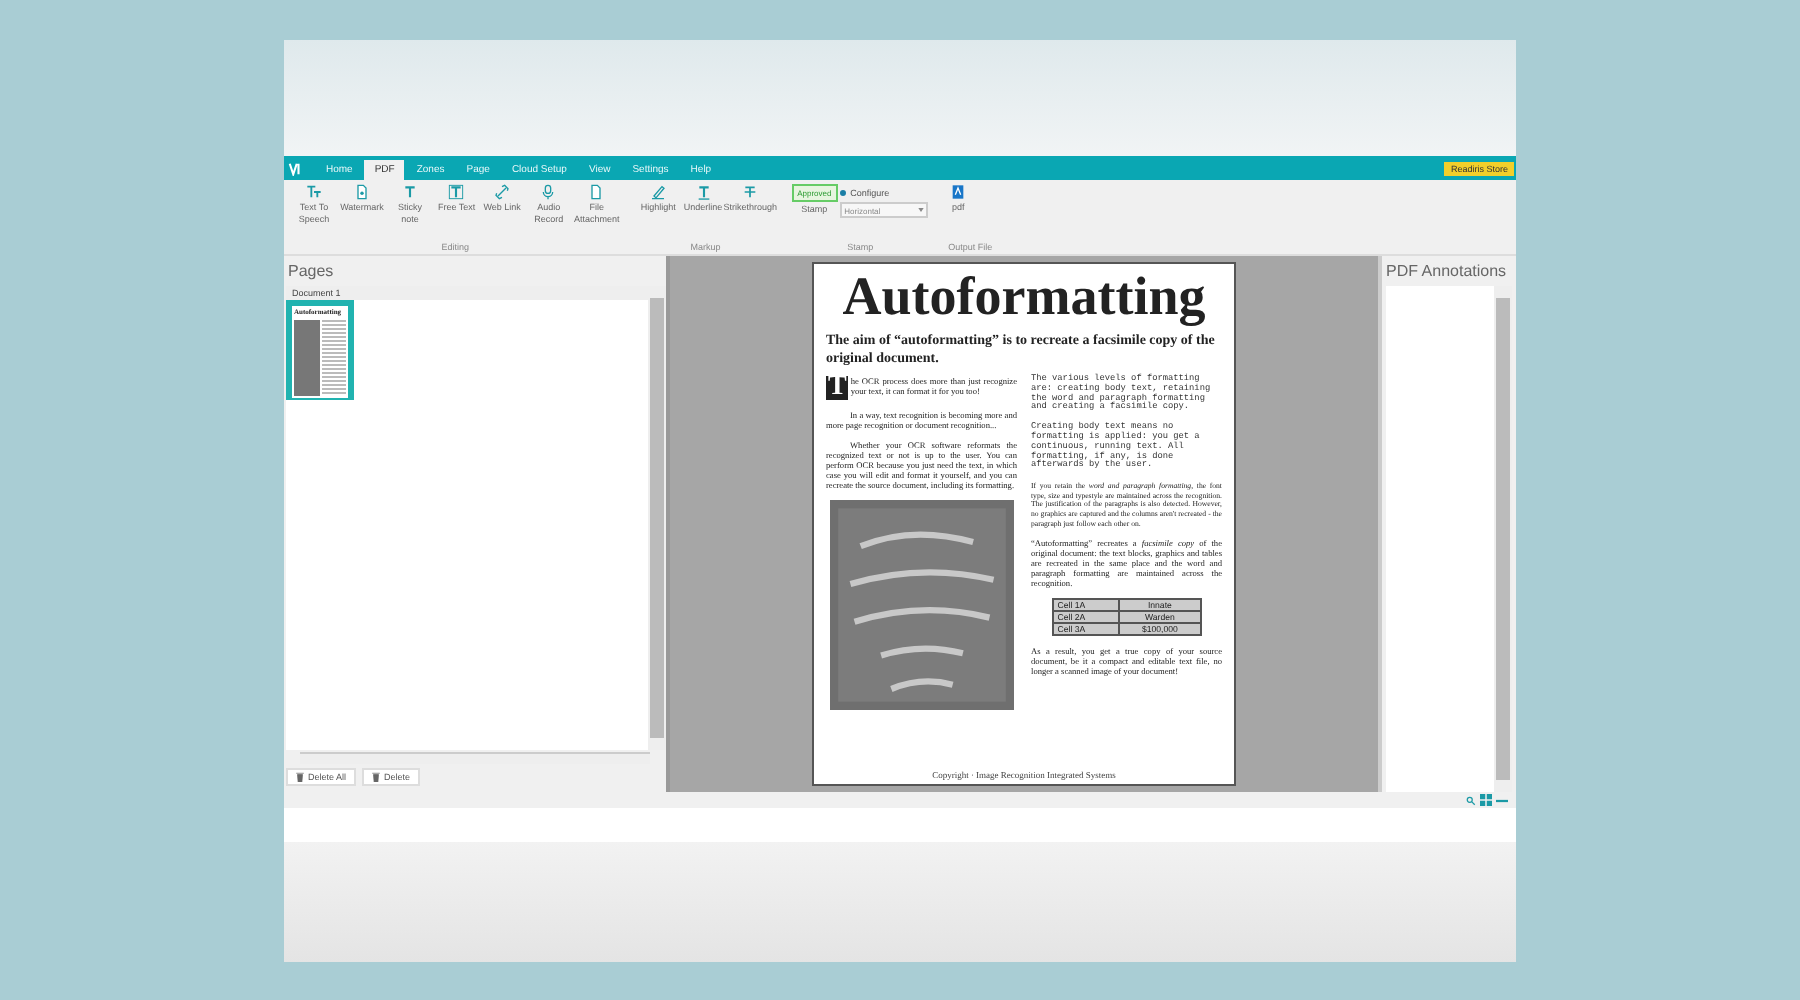  Describe the element at coordinates (1471, 800) in the screenshot. I see `zoom-icon` at that location.